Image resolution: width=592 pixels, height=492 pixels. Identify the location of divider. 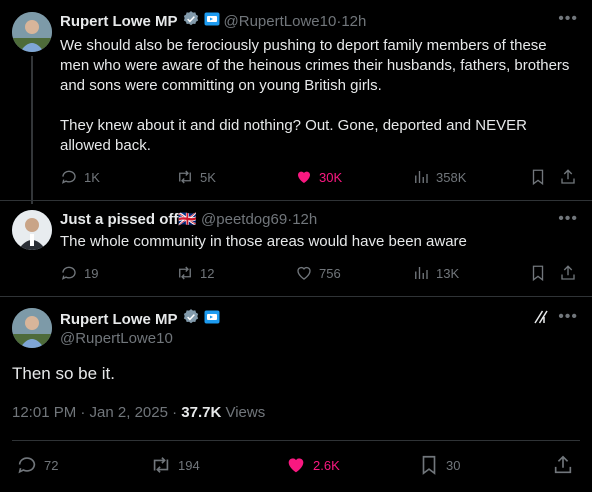
(296, 440).